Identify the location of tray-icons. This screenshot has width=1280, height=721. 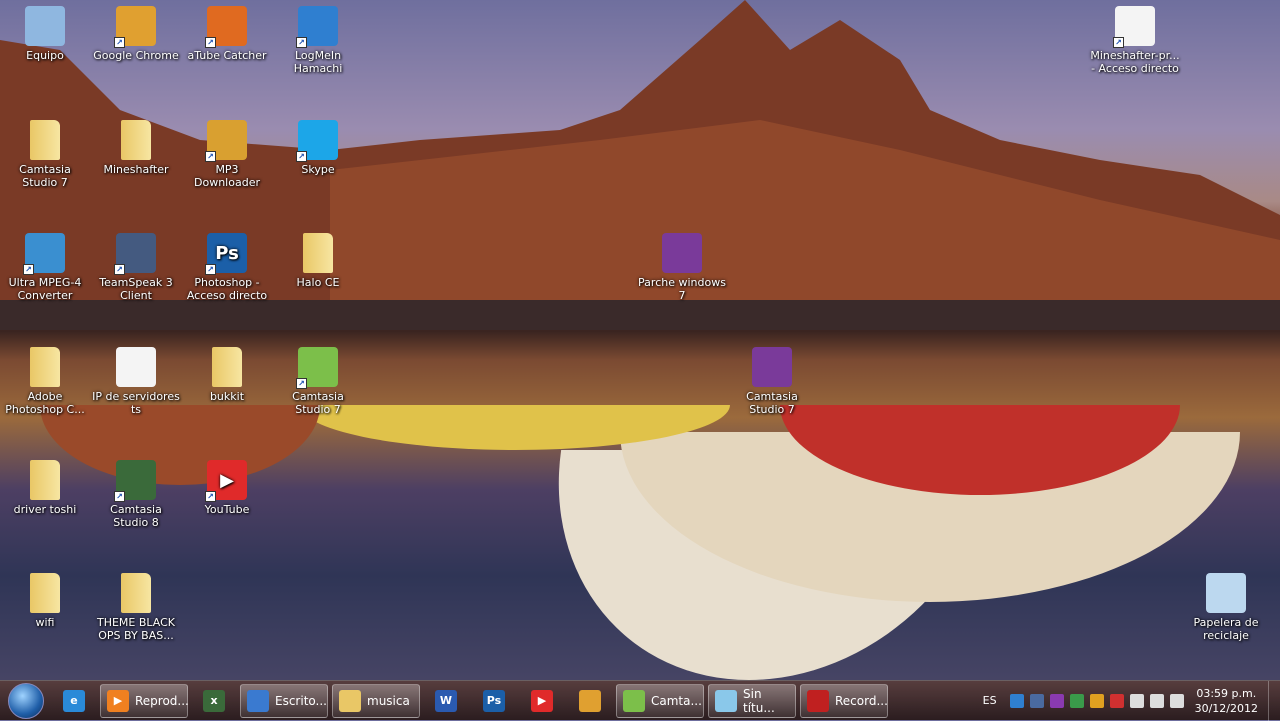
(1097, 700).